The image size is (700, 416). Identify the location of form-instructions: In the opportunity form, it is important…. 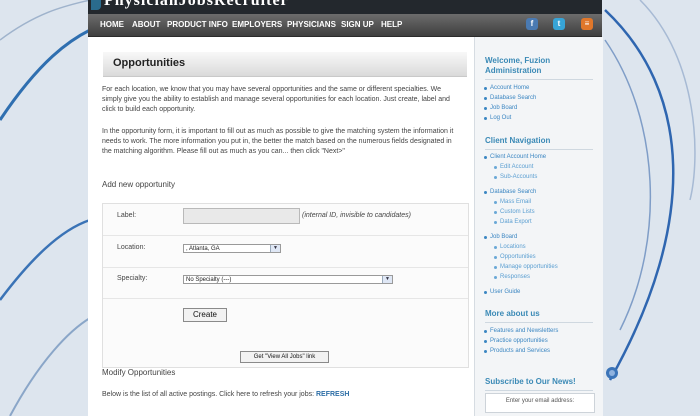
(278, 141).